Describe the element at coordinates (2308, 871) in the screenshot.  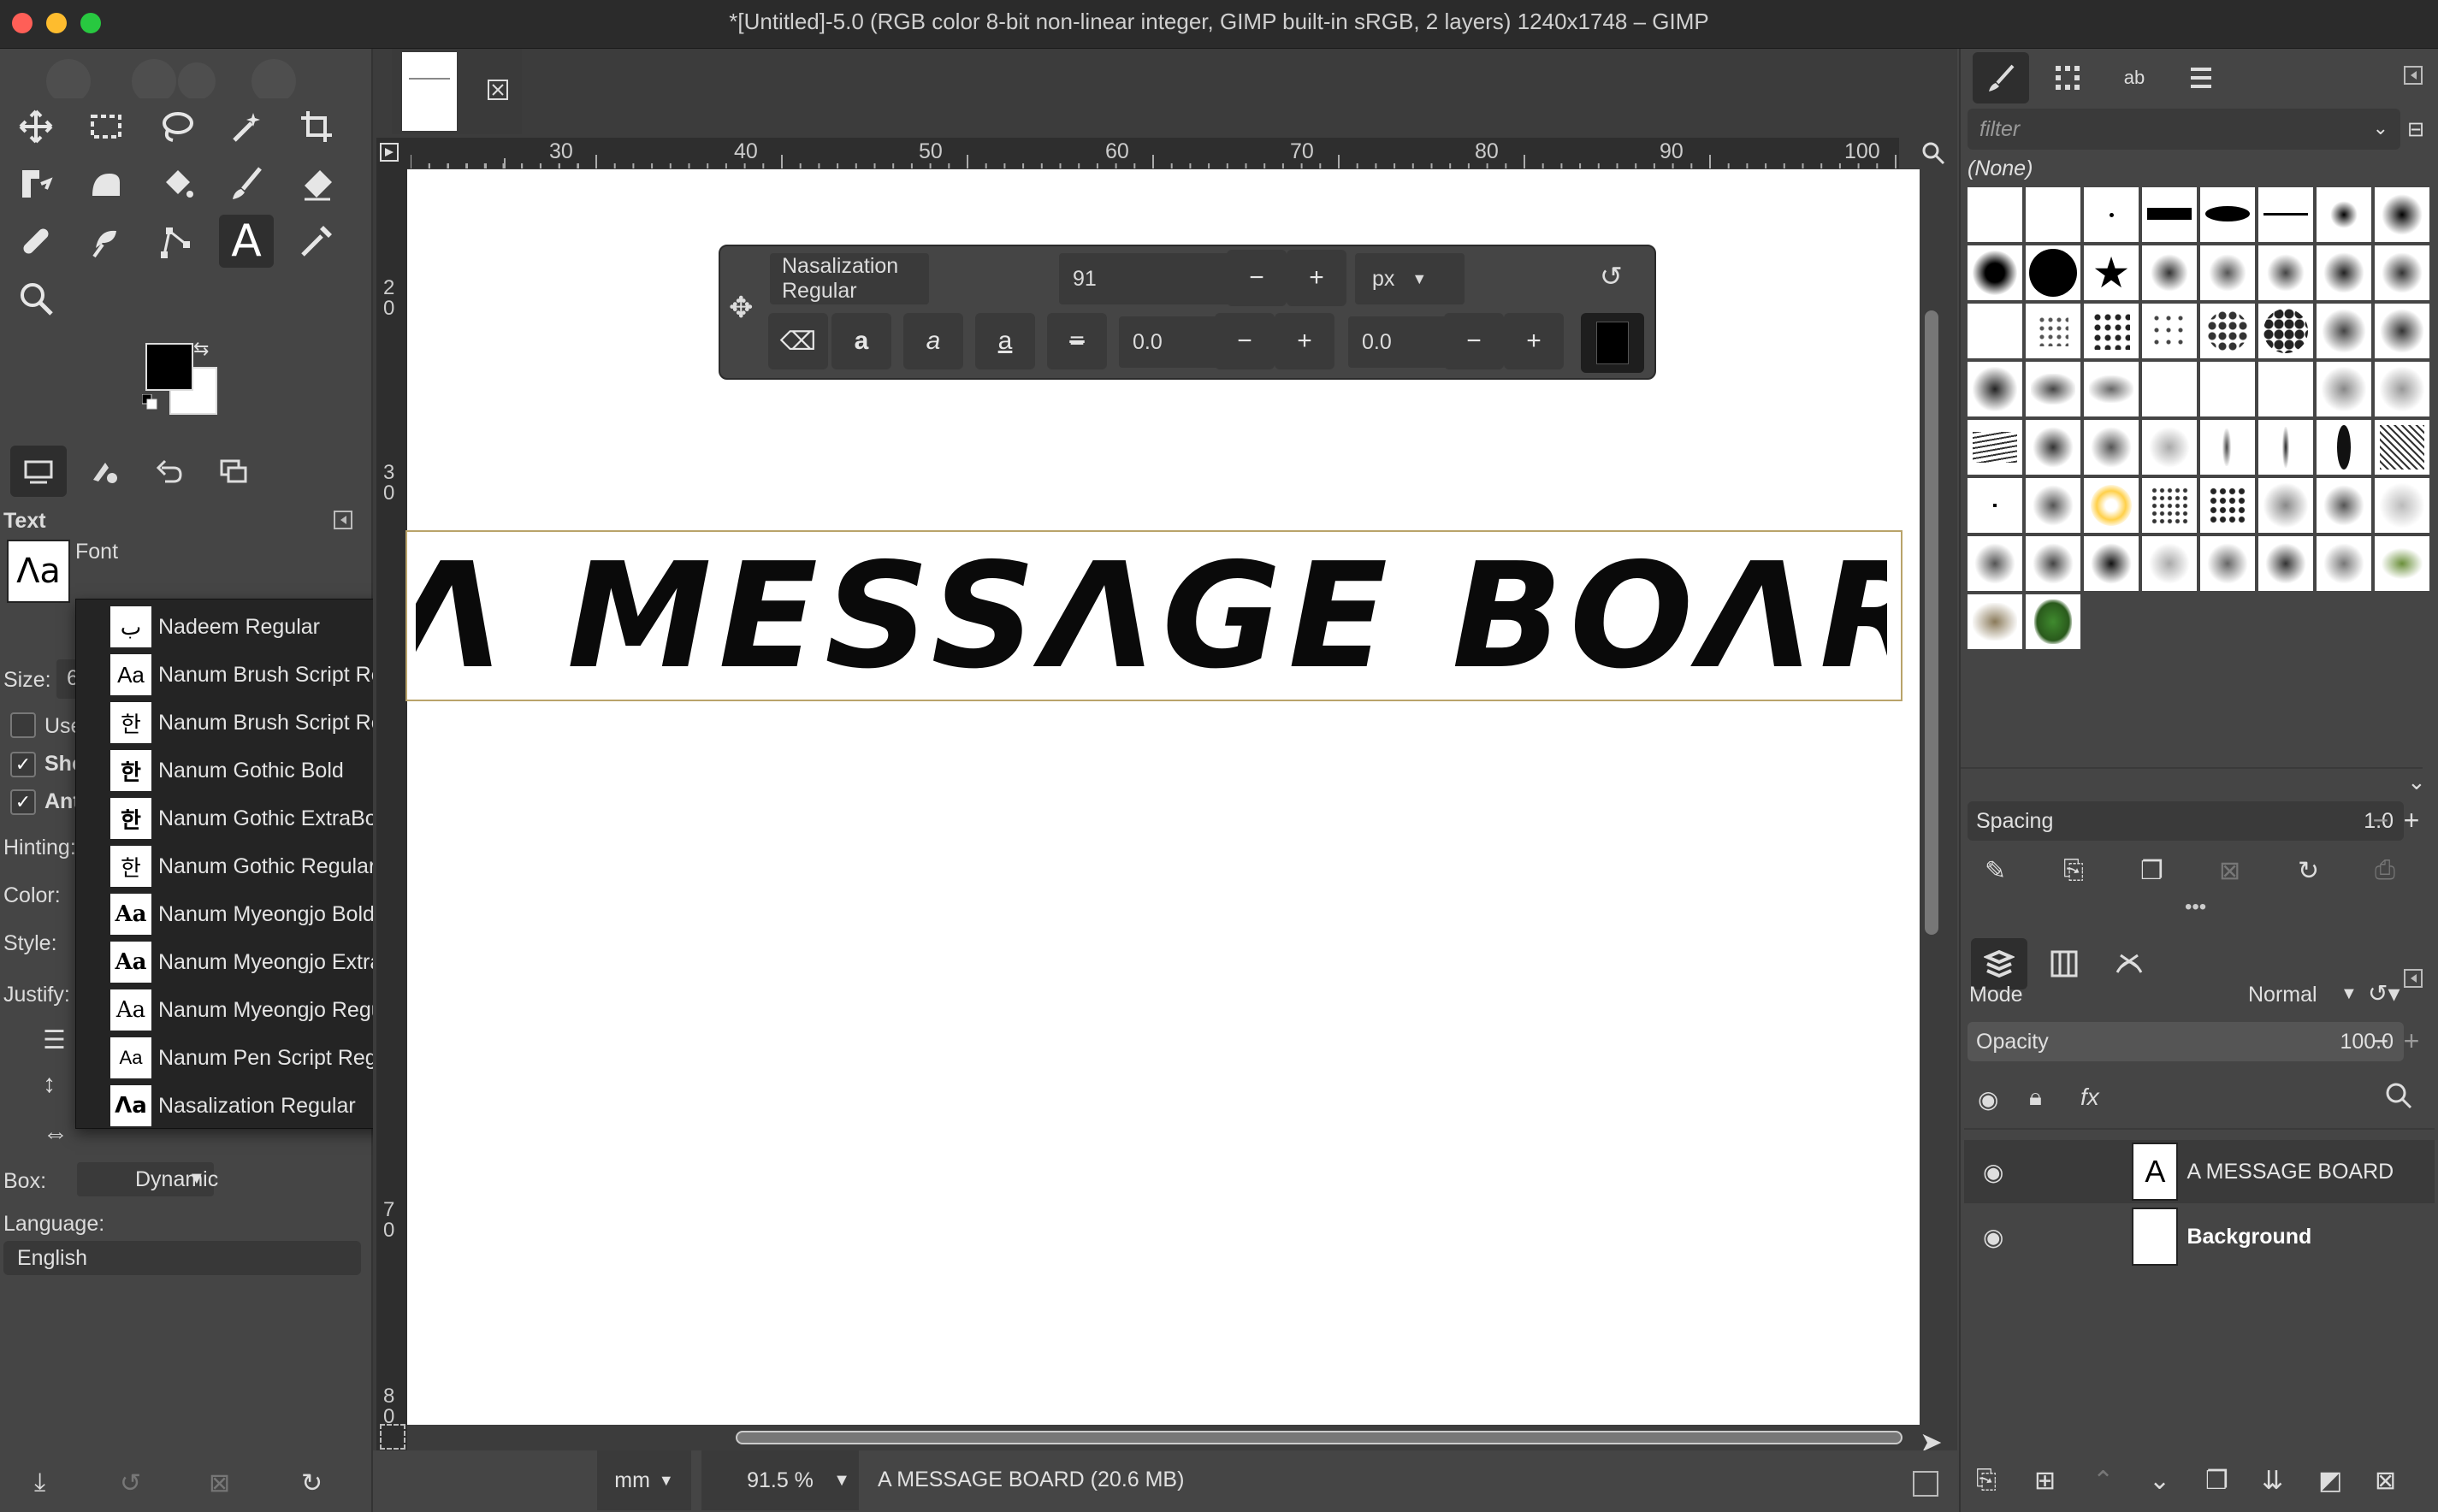
I see `refresh-brushes-icon: ↻` at that location.